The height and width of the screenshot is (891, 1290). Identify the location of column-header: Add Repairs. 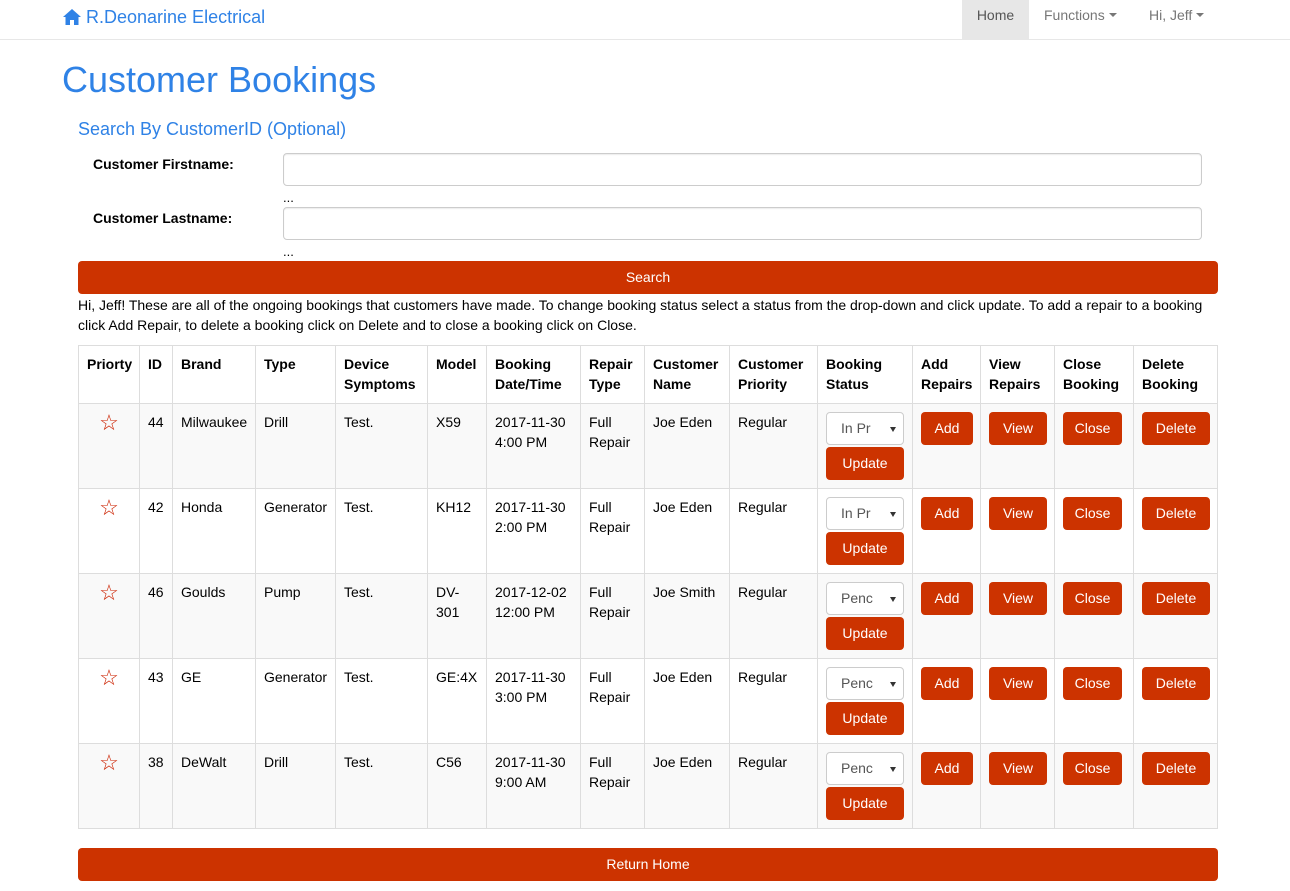
(946, 374).